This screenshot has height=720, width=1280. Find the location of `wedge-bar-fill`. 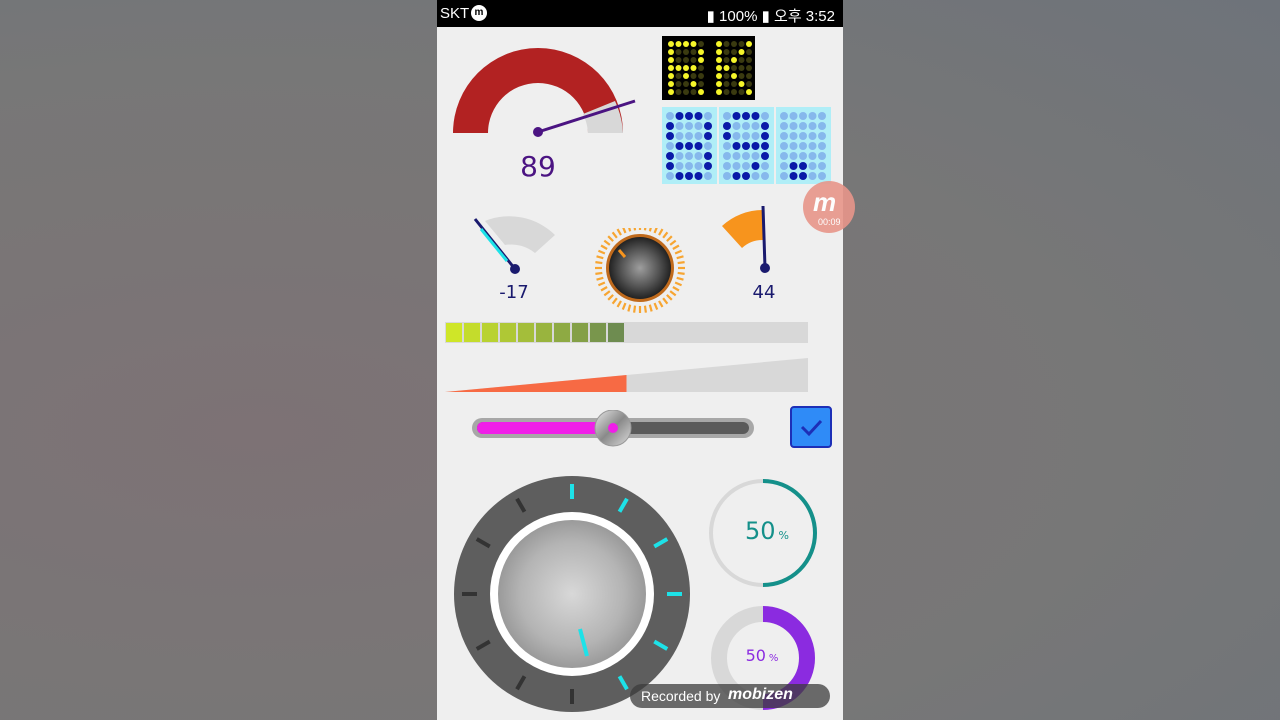

wedge-bar-fill is located at coordinates (536, 383).